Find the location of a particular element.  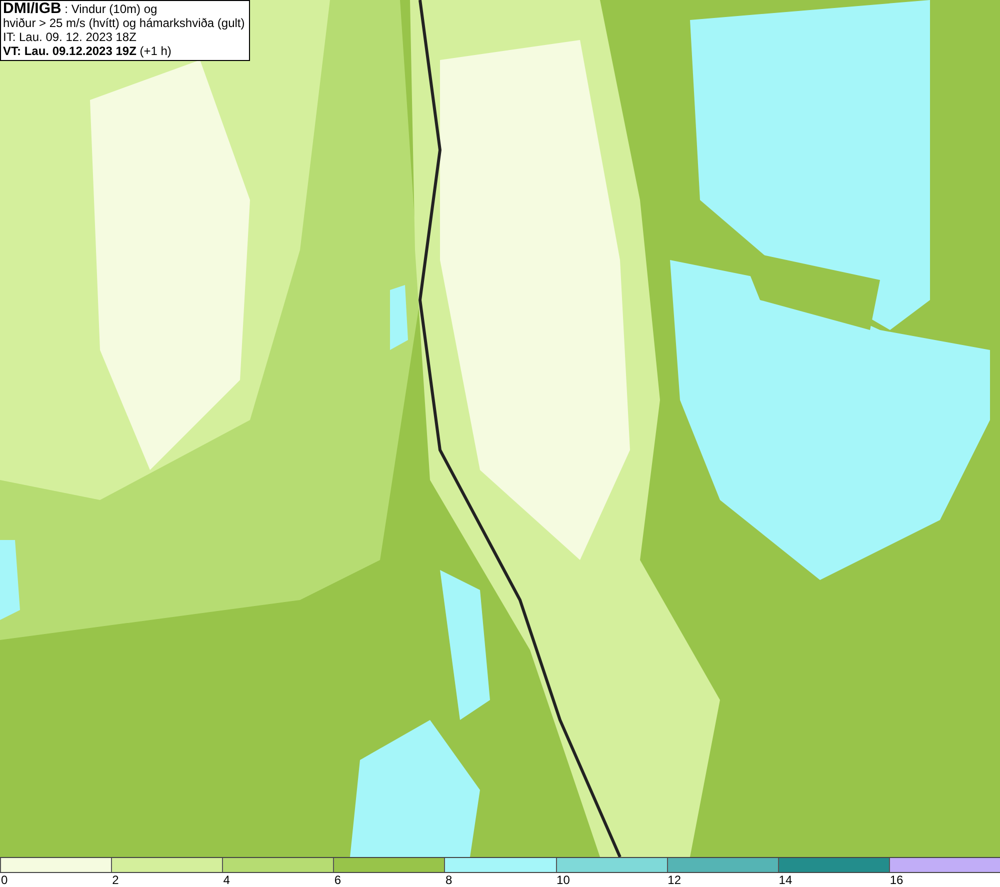

scale-tick-label: 4 is located at coordinates (226, 880).